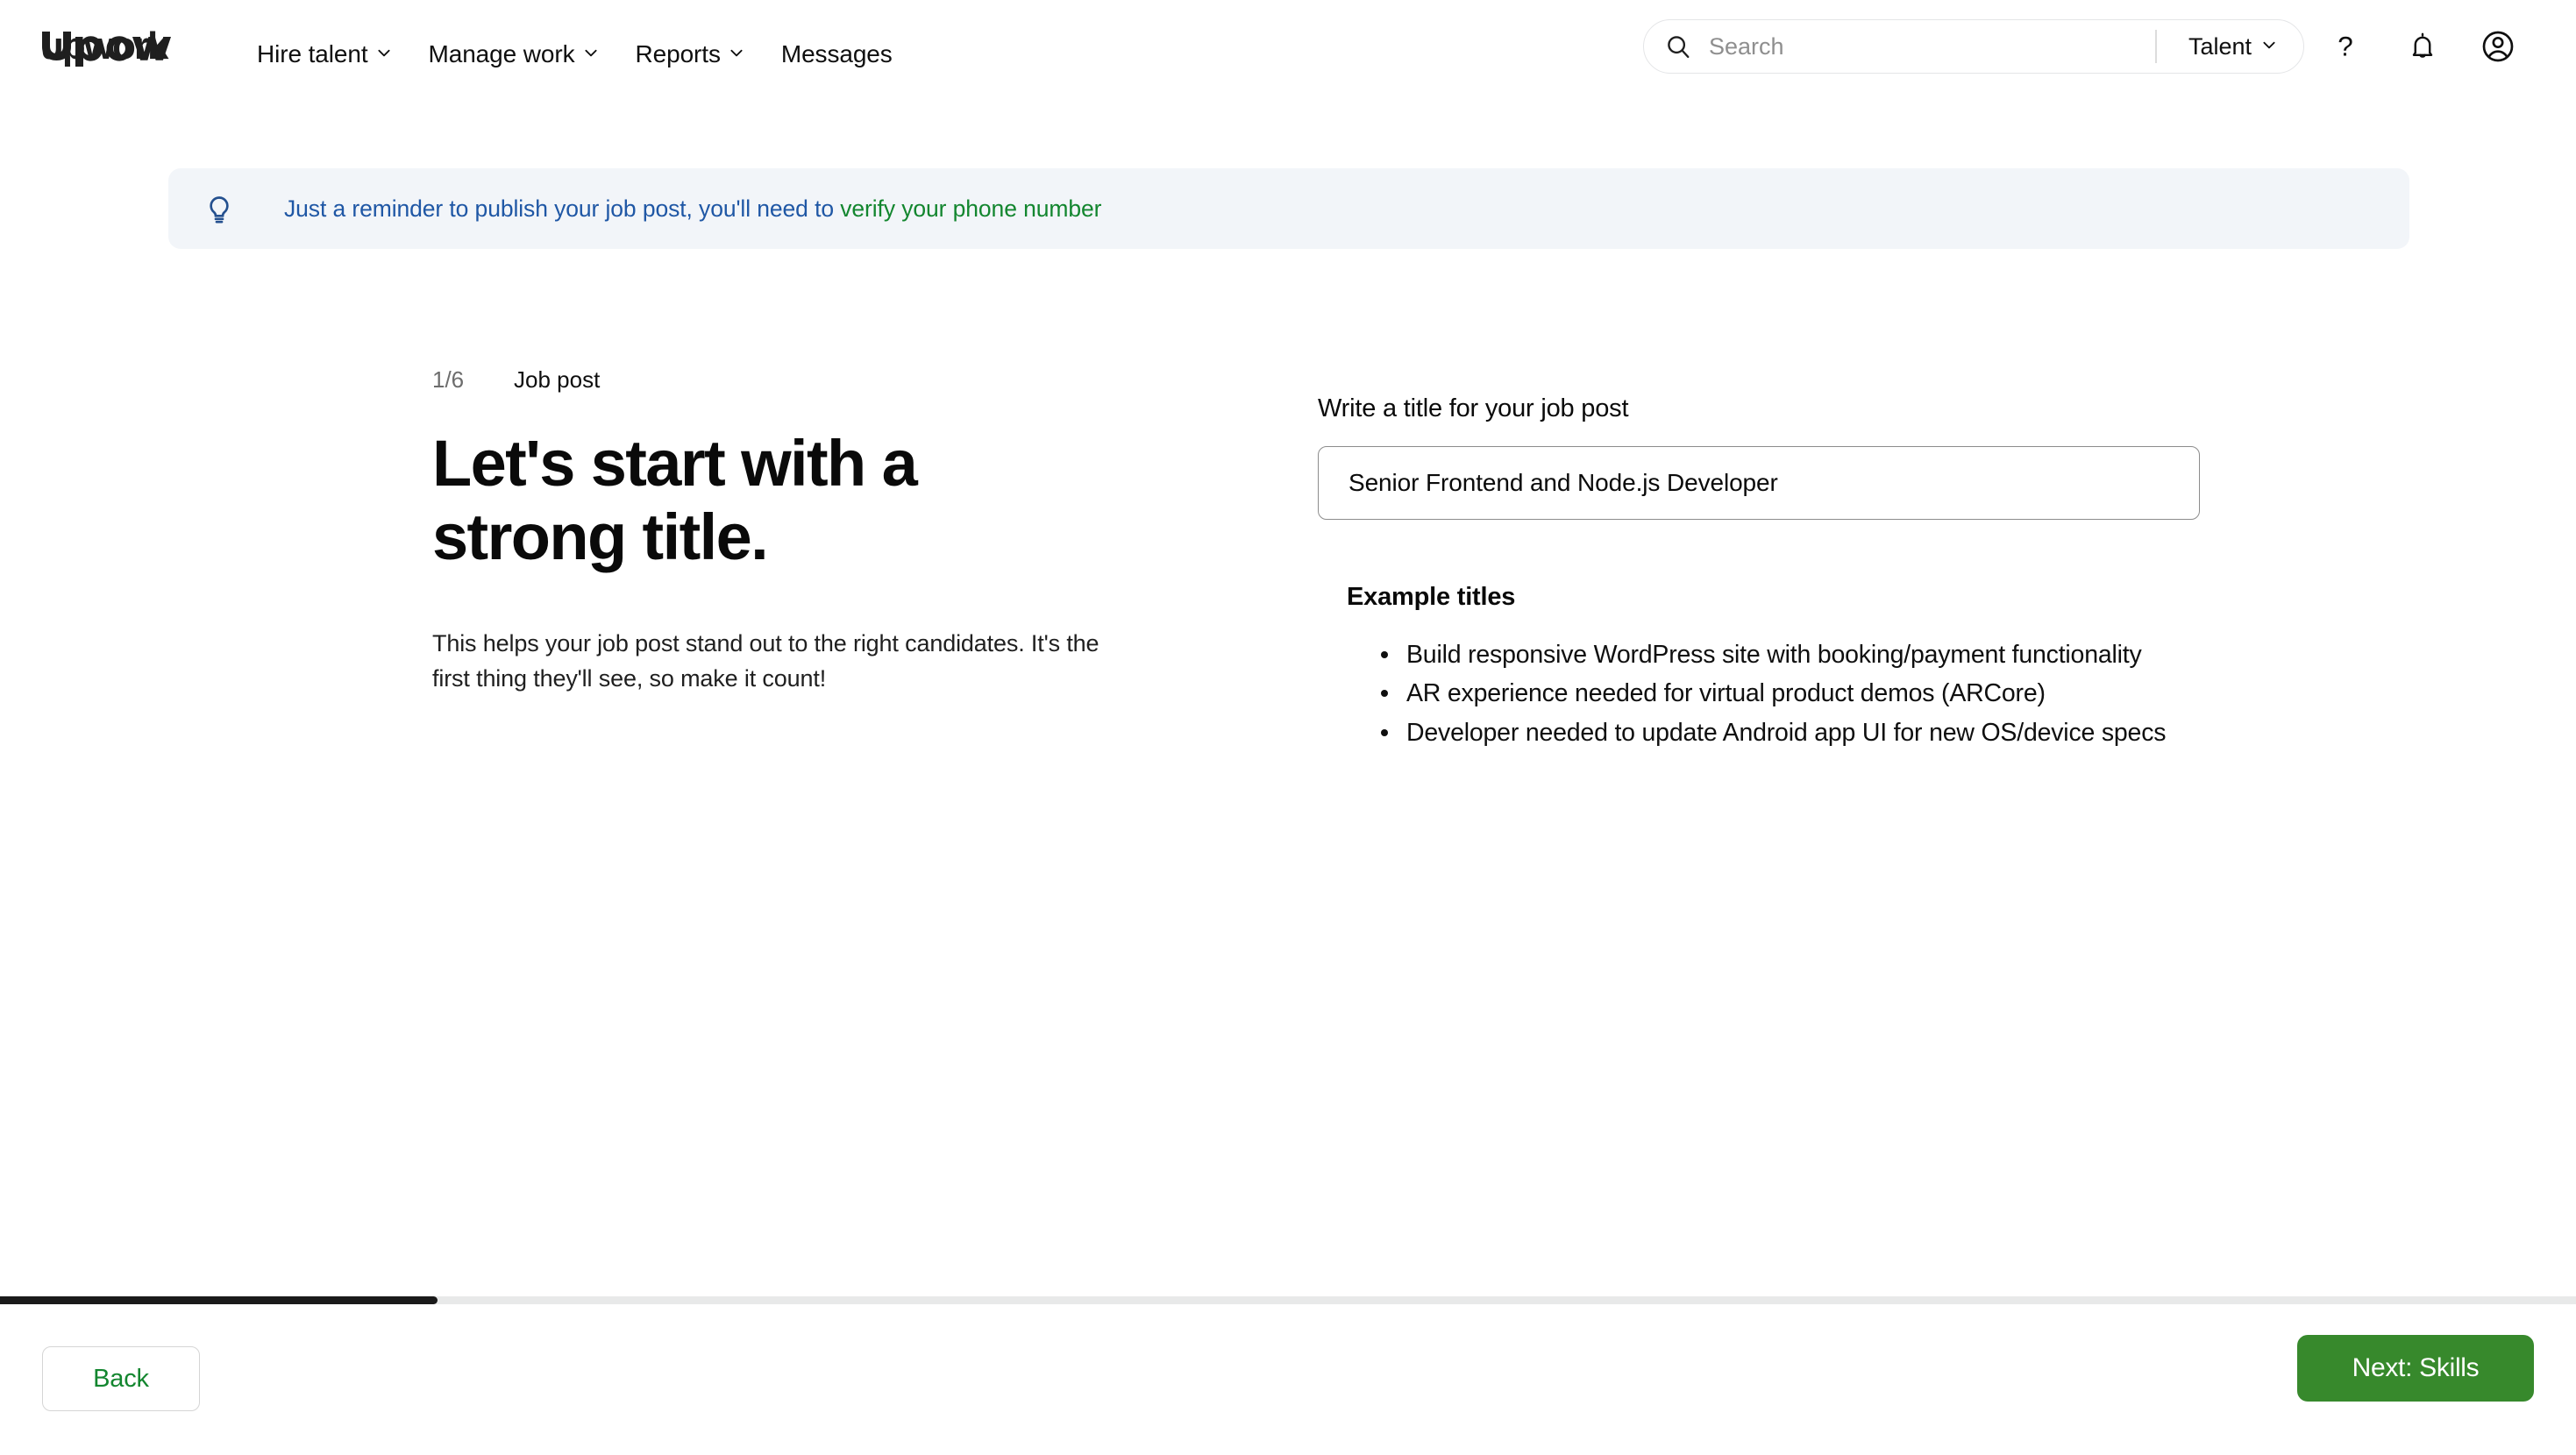 The height and width of the screenshot is (1455, 2576). What do you see at coordinates (219, 1300) in the screenshot?
I see `wizard-progress-fill` at bounding box center [219, 1300].